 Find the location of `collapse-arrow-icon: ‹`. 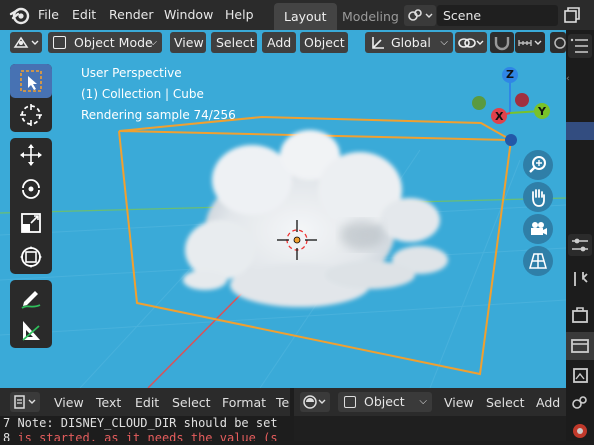

collapse-arrow-icon: ‹ is located at coordinates (569, 79).